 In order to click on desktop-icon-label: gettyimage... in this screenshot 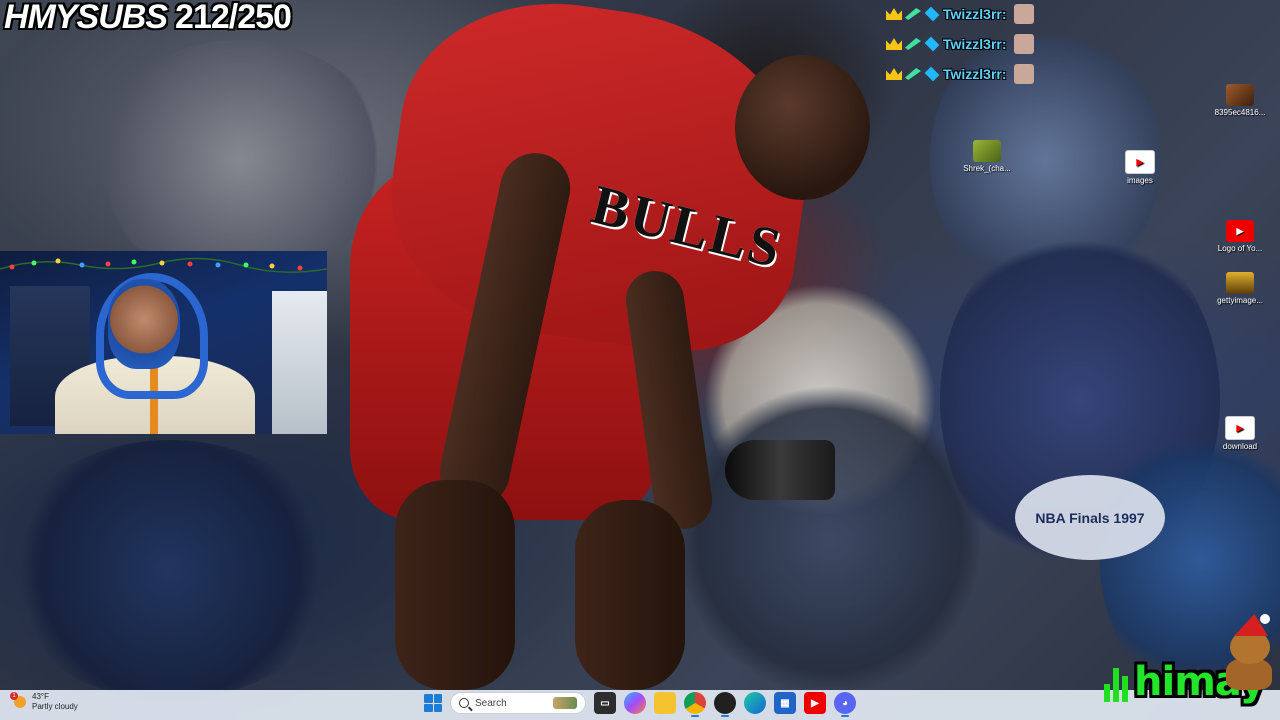, I will do `click(1240, 300)`.